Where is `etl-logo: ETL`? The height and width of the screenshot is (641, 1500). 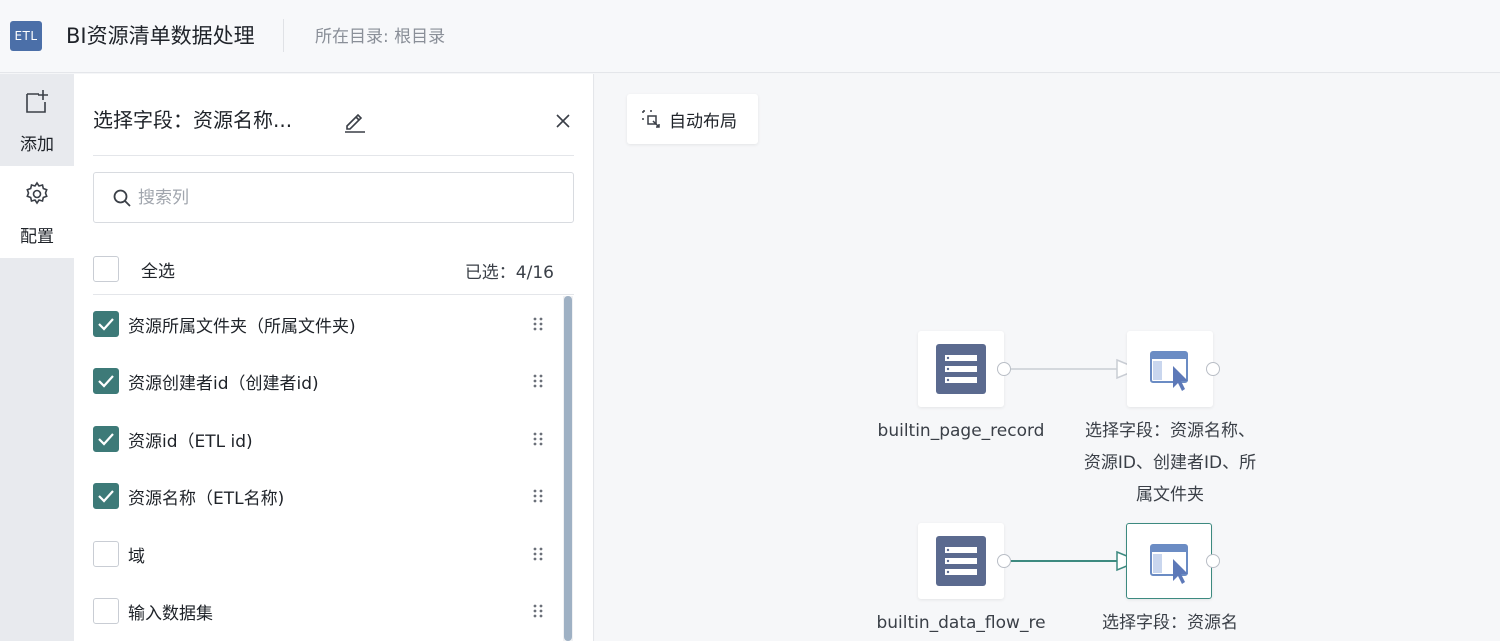 etl-logo: ETL is located at coordinates (26, 36).